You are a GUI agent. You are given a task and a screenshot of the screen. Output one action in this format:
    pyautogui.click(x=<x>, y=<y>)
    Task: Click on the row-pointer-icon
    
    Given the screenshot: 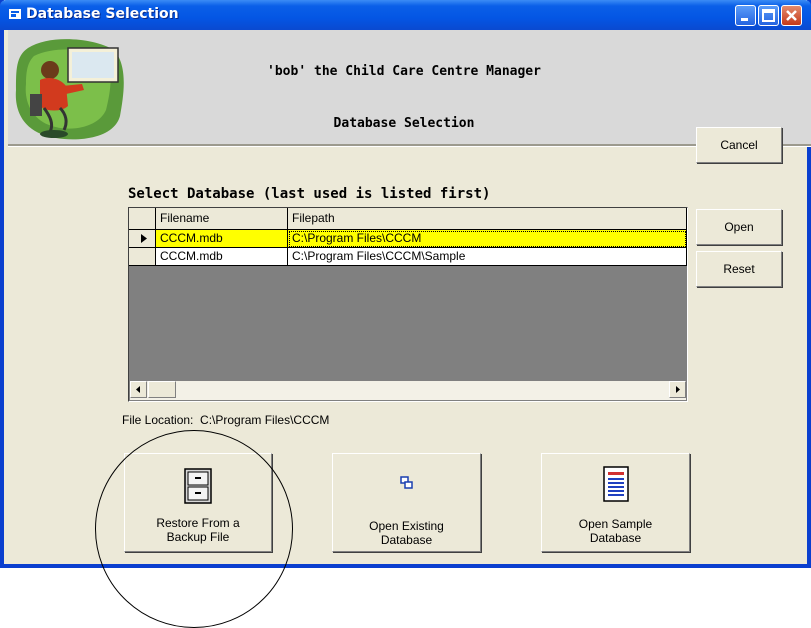 What is the action you would take?
    pyautogui.click(x=144, y=238)
    